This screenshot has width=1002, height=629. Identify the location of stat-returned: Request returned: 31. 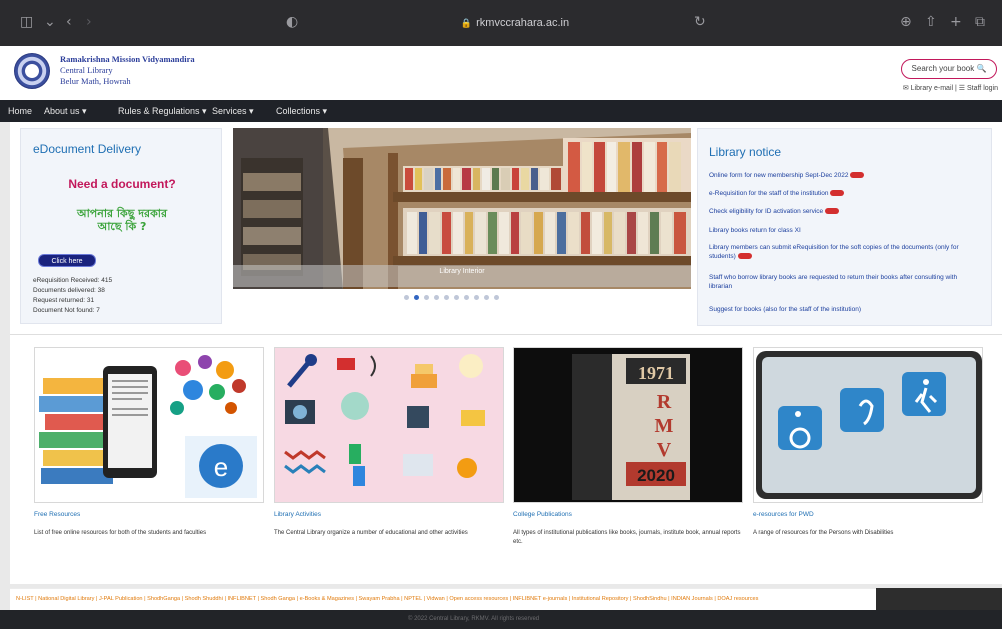
(64, 300).